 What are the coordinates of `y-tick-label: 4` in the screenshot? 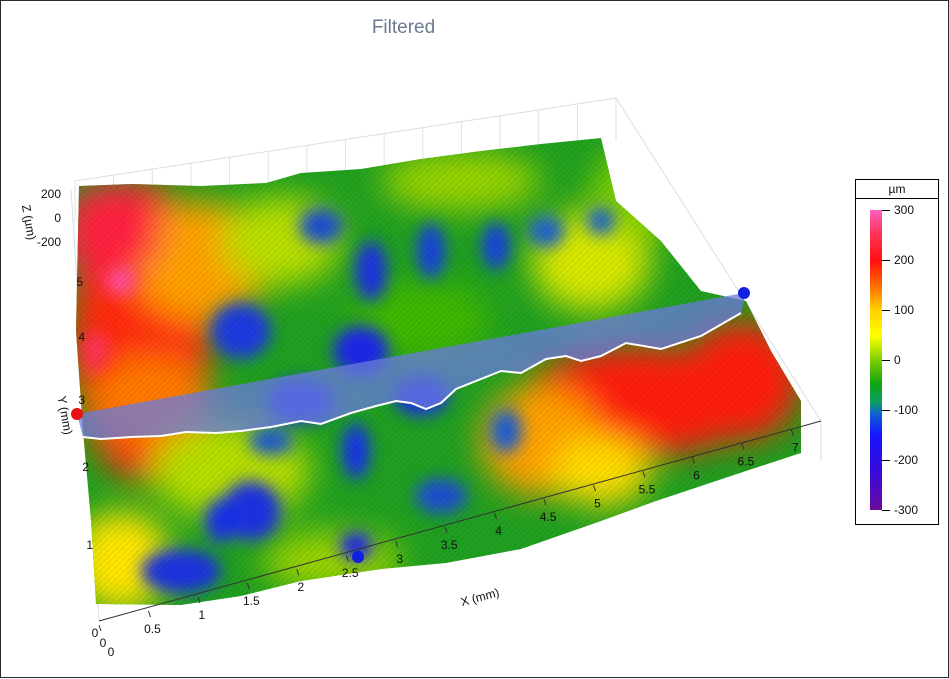 It's located at (81, 337).